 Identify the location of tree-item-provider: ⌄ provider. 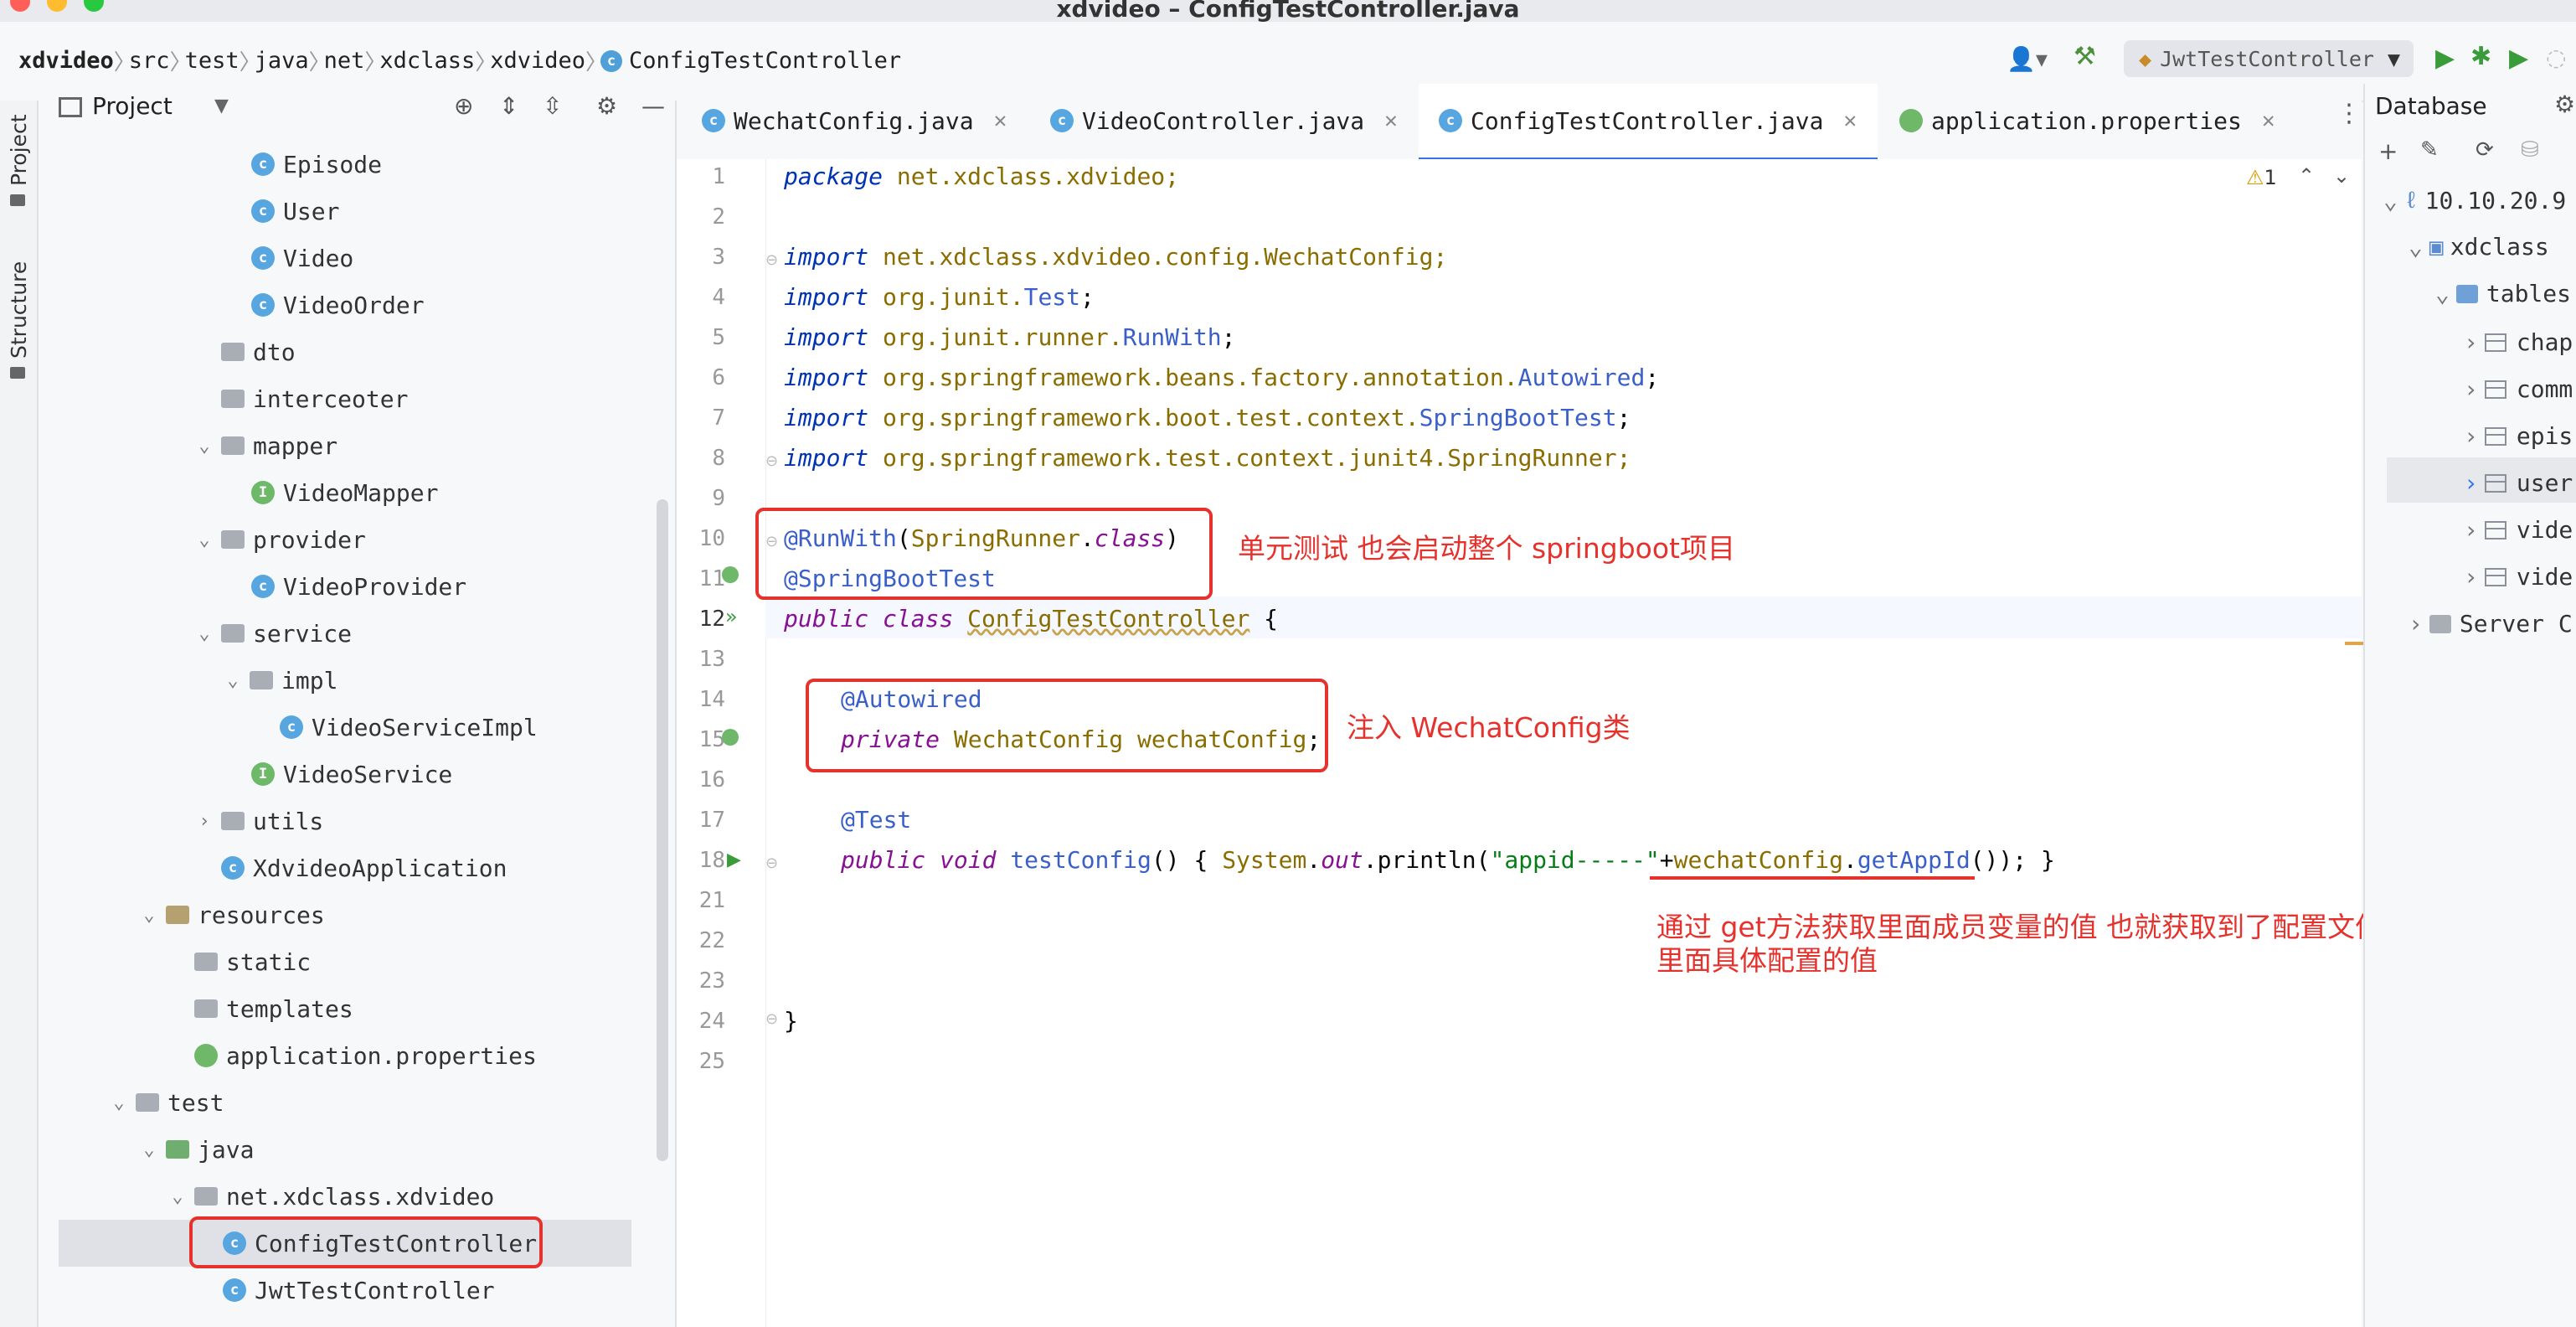
(279, 540).